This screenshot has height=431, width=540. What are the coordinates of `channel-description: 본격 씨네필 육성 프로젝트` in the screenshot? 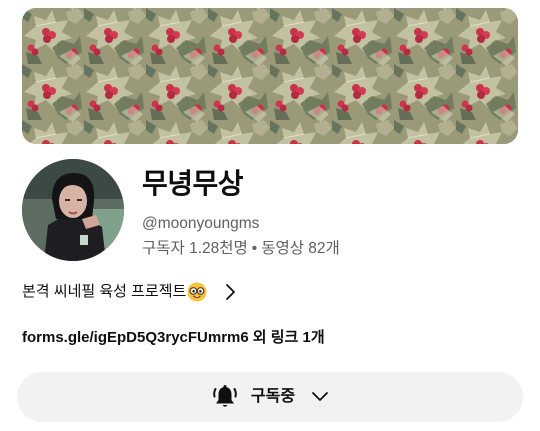 It's located at (129, 292).